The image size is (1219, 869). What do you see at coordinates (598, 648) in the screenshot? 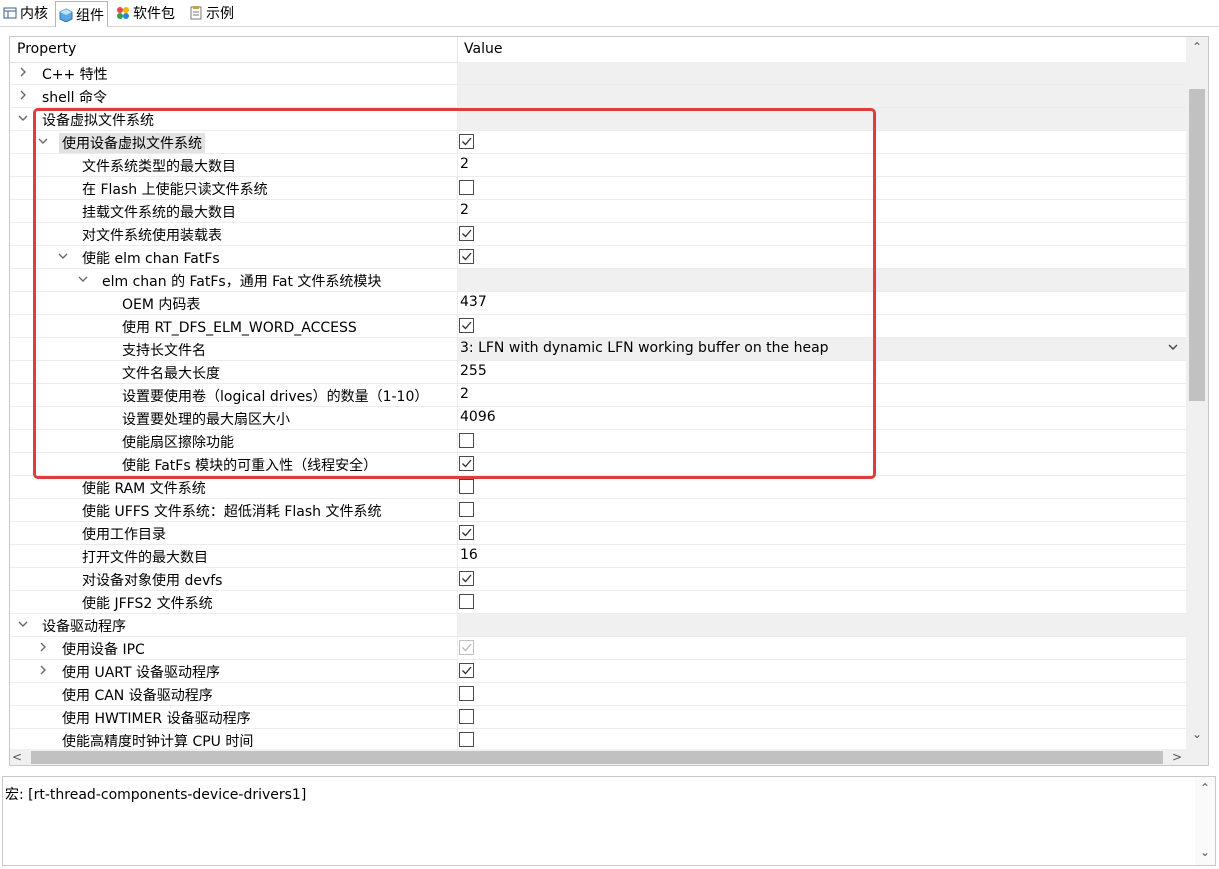
I see `property-row: 使用设备 IPC` at bounding box center [598, 648].